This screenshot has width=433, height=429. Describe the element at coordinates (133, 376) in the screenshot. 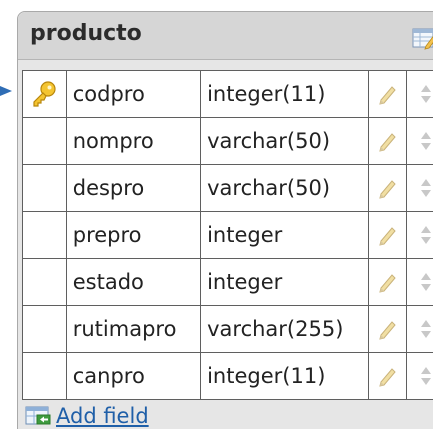

I see `field-name: canpro` at that location.